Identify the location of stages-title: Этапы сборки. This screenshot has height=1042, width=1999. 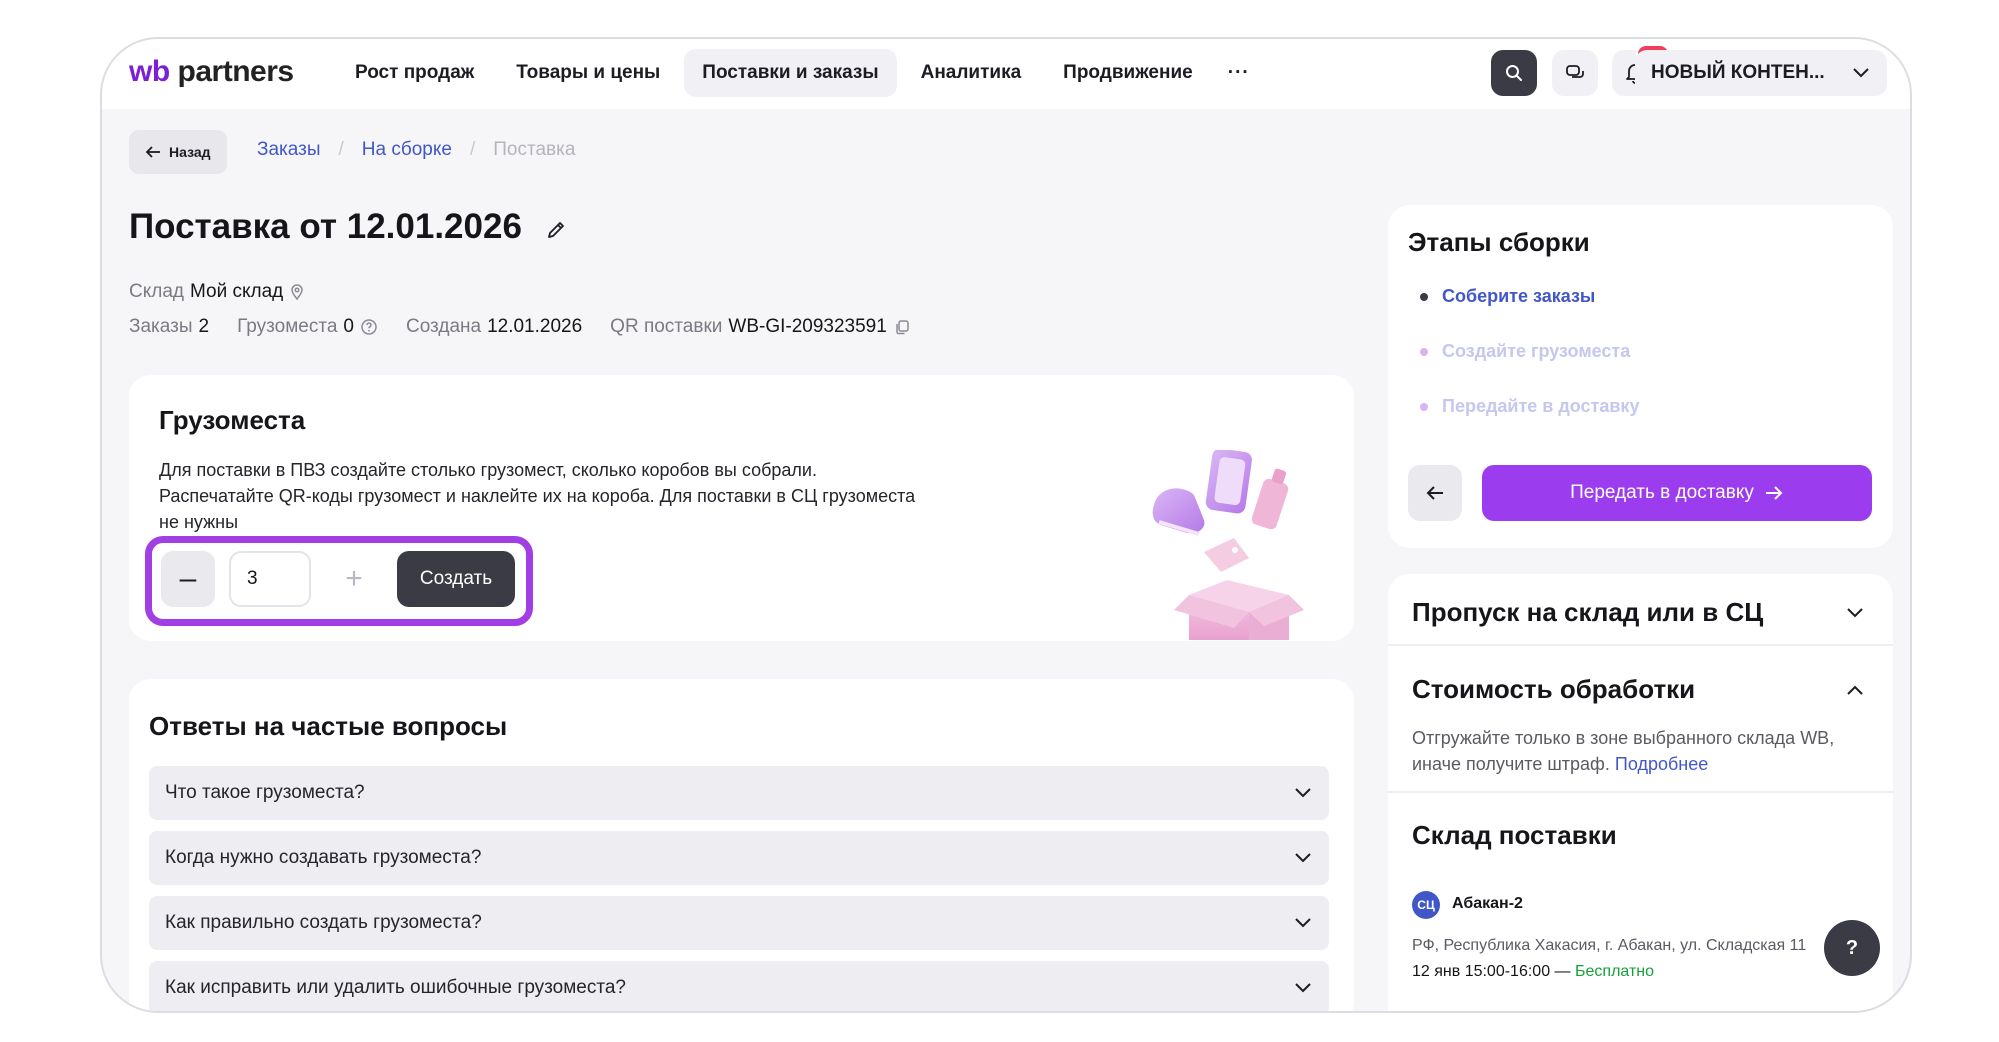
(1499, 242).